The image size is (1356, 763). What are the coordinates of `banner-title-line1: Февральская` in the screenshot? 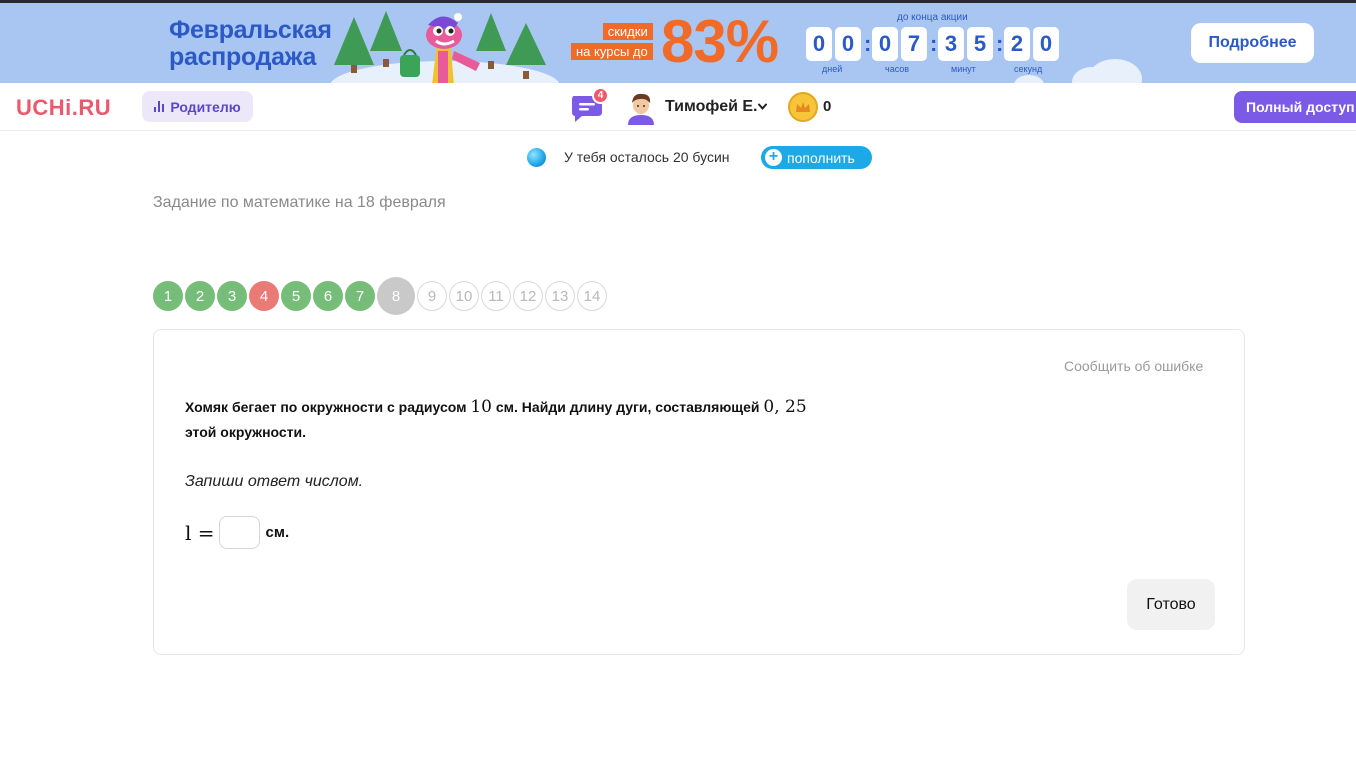 It's located at (250, 30).